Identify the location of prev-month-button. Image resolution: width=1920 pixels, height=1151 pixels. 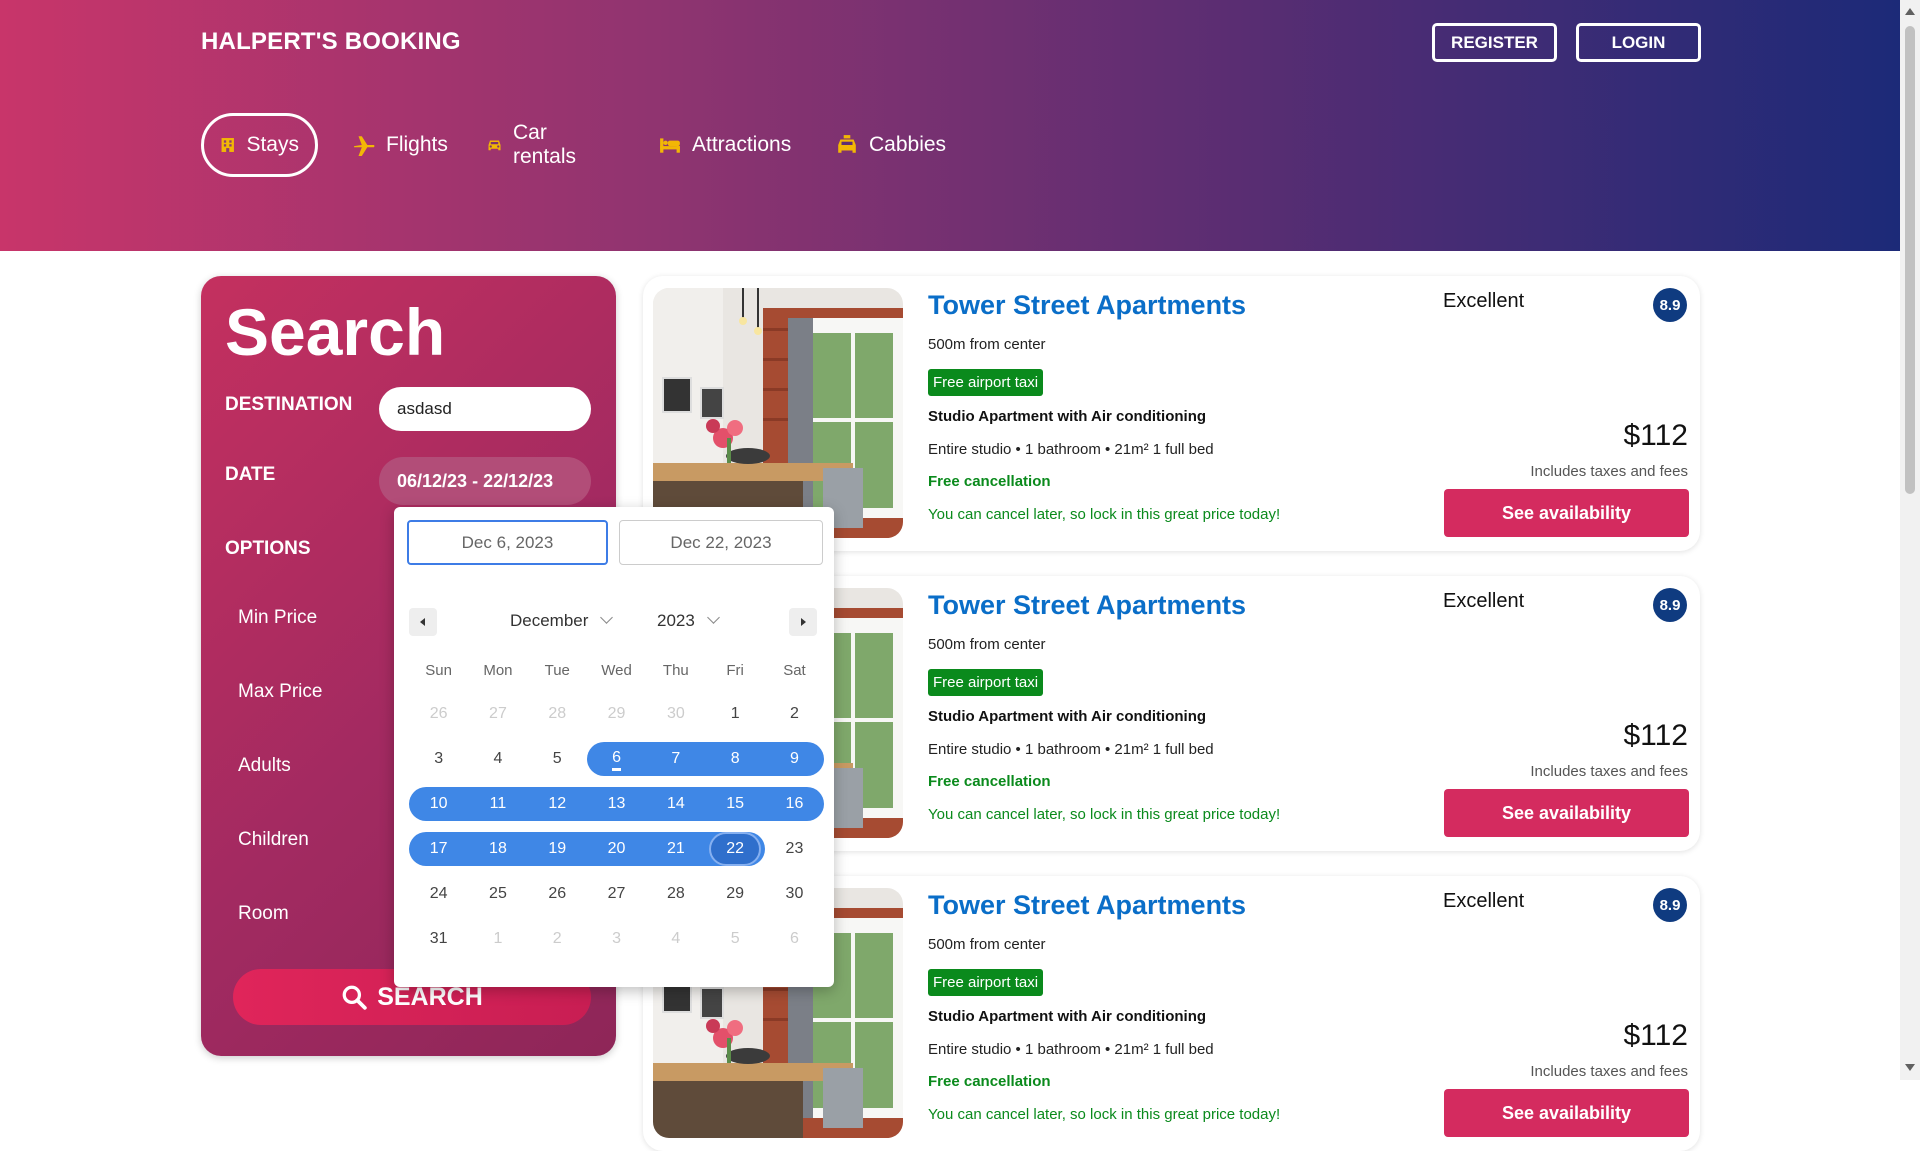
(423, 622).